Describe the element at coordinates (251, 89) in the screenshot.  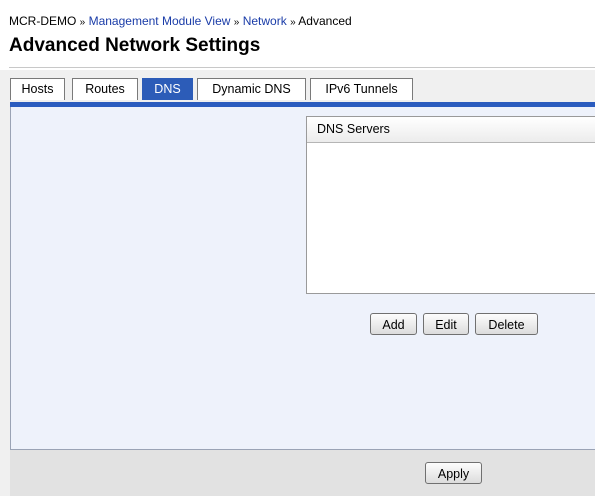
I see `tab-dynamic-dns: Dynamic DNS` at that location.